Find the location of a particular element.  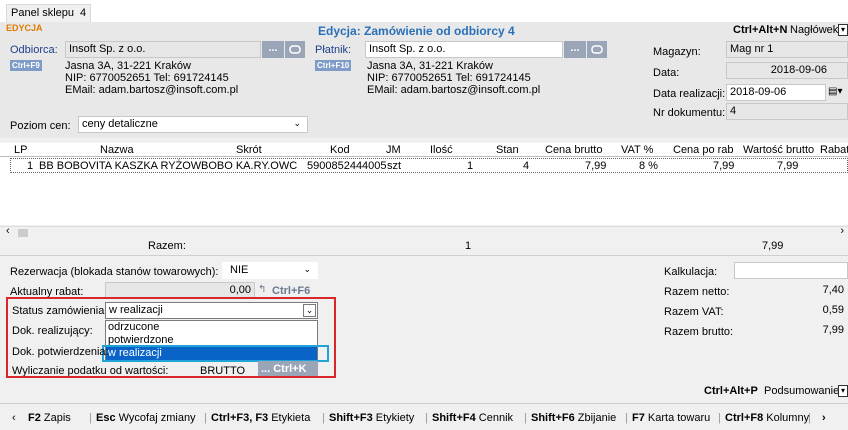

tab-panel-sklepu: Panel sklepu 4 is located at coordinates (49, 13).